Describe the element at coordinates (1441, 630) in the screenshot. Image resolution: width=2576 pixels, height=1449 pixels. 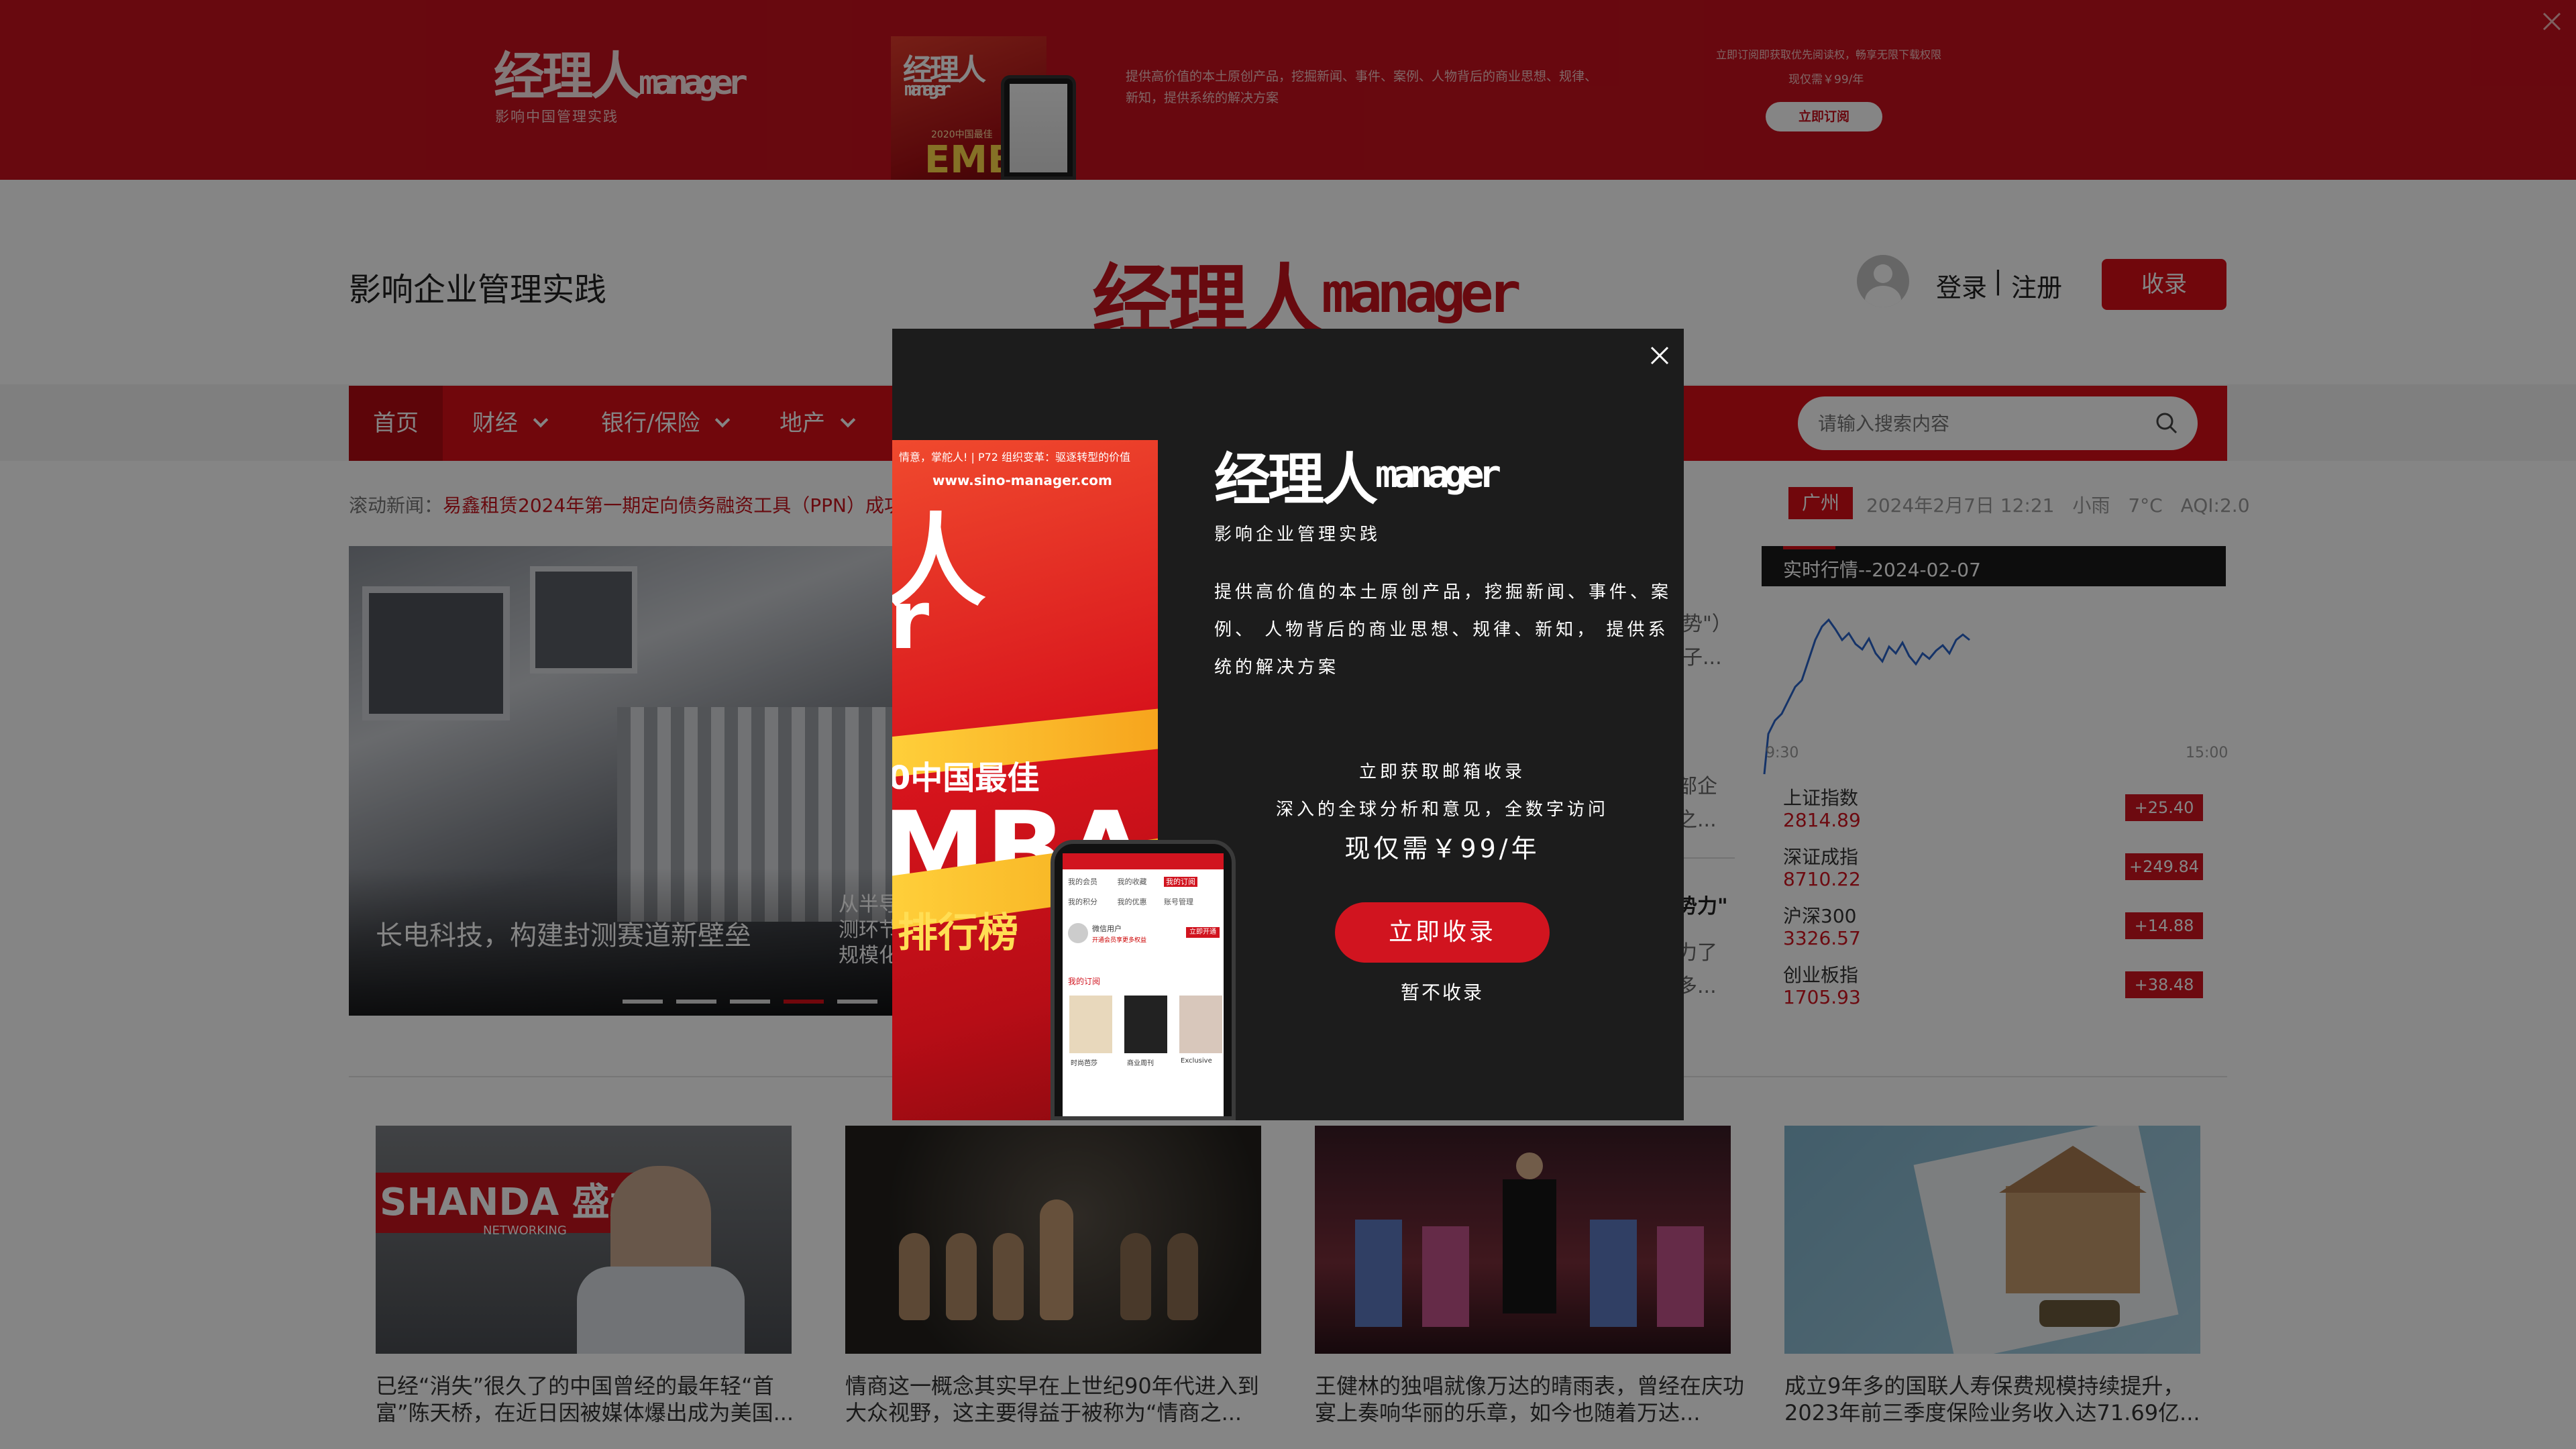
I see `modal-desc-line-2: 例、 人物背后的商业思想、规律、新知， 提供系` at that location.